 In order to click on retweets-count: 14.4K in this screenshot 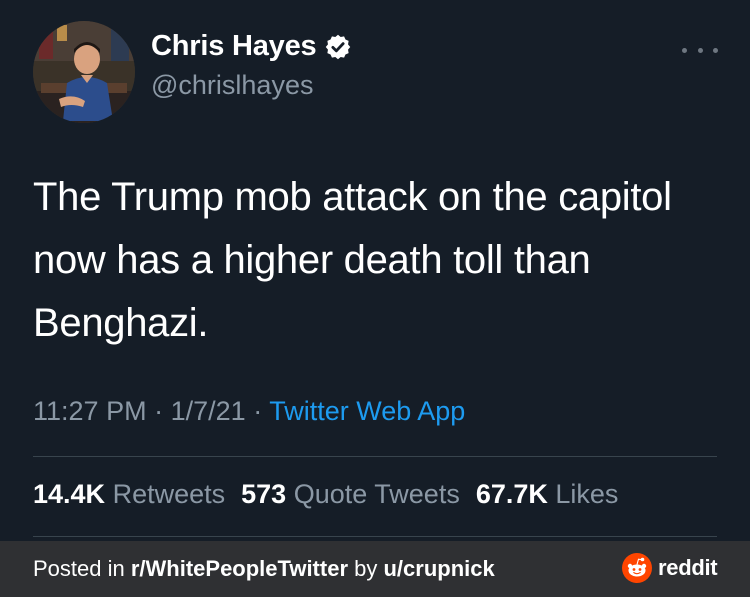, I will do `click(69, 494)`.